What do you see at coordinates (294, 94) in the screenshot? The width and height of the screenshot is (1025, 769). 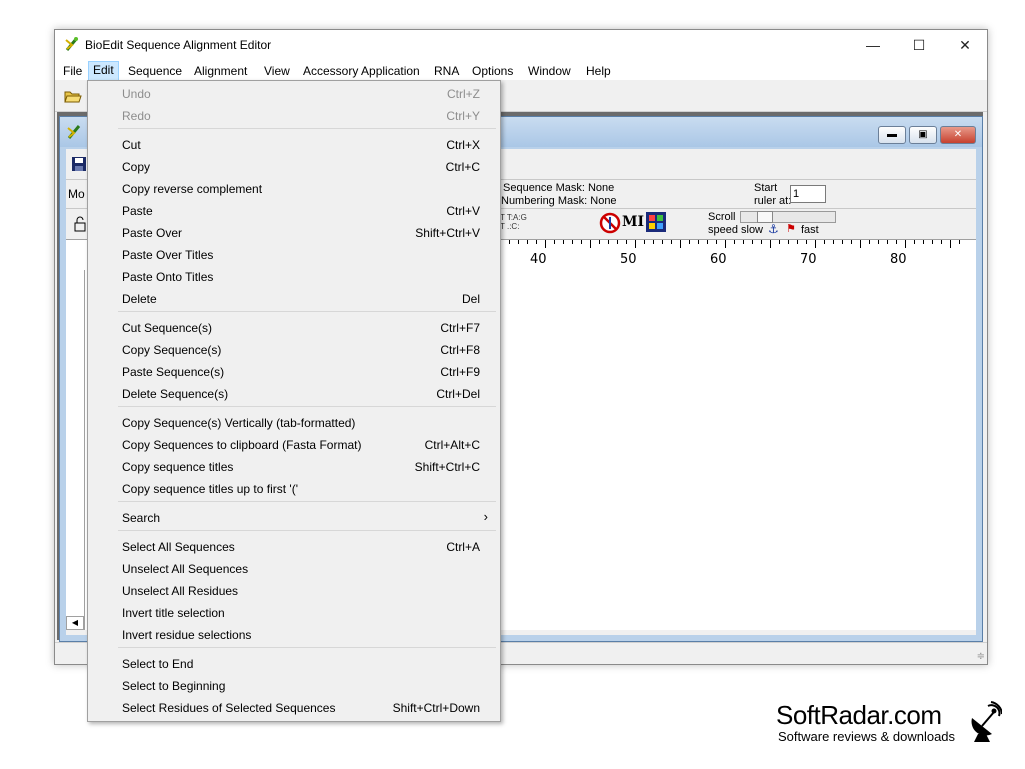 I see `menu-item-undo: Undo Ctrl+Z` at bounding box center [294, 94].